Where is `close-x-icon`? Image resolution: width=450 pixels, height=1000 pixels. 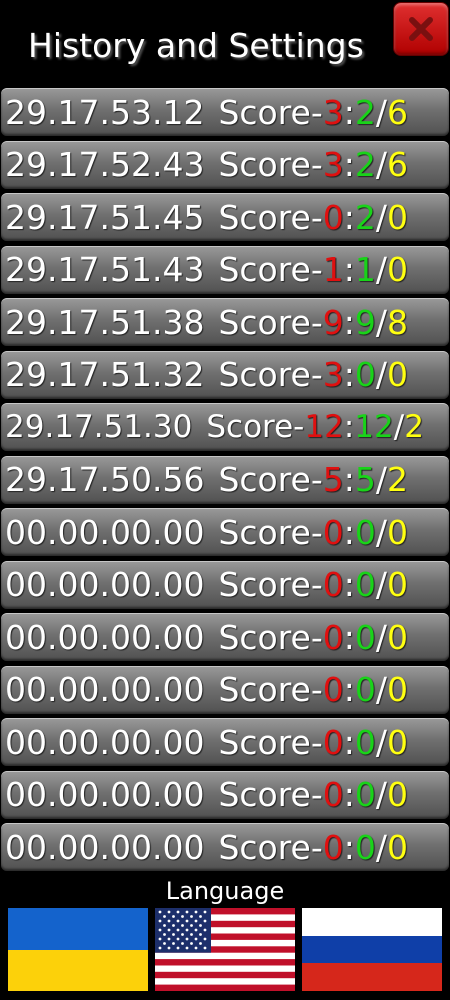 close-x-icon is located at coordinates (421, 29).